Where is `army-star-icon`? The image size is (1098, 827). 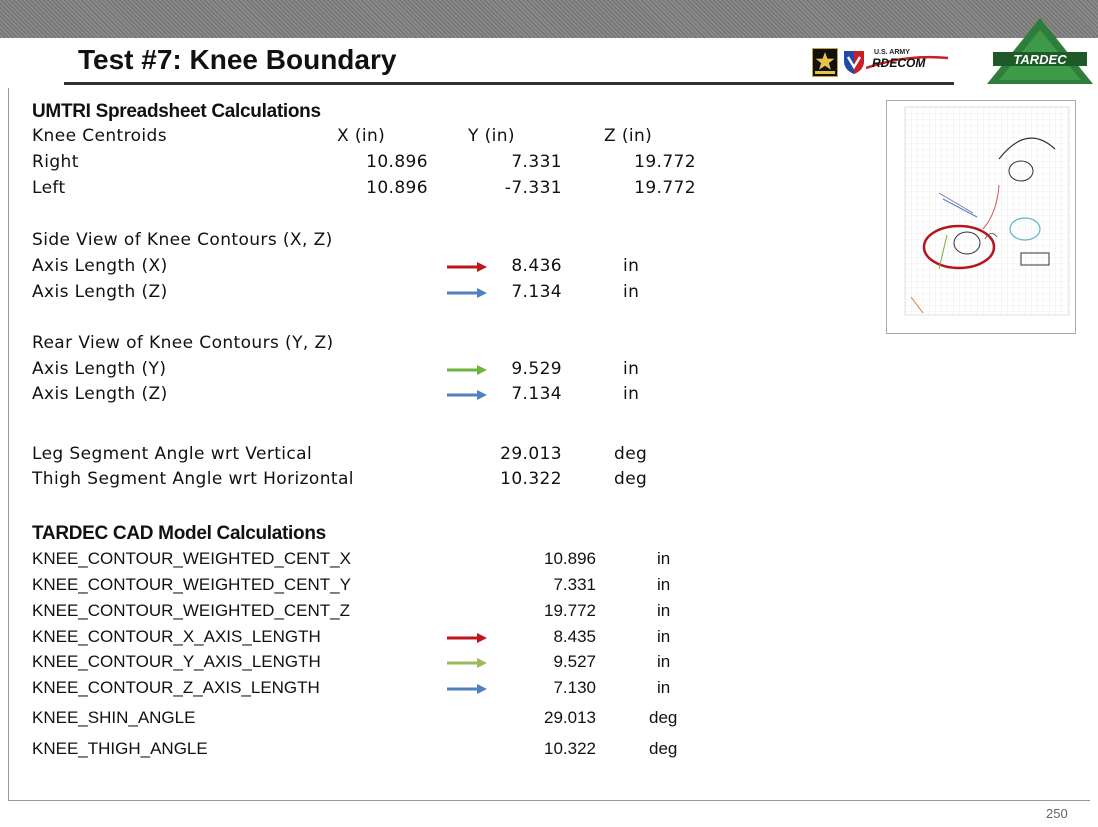 army-star-icon is located at coordinates (825, 62).